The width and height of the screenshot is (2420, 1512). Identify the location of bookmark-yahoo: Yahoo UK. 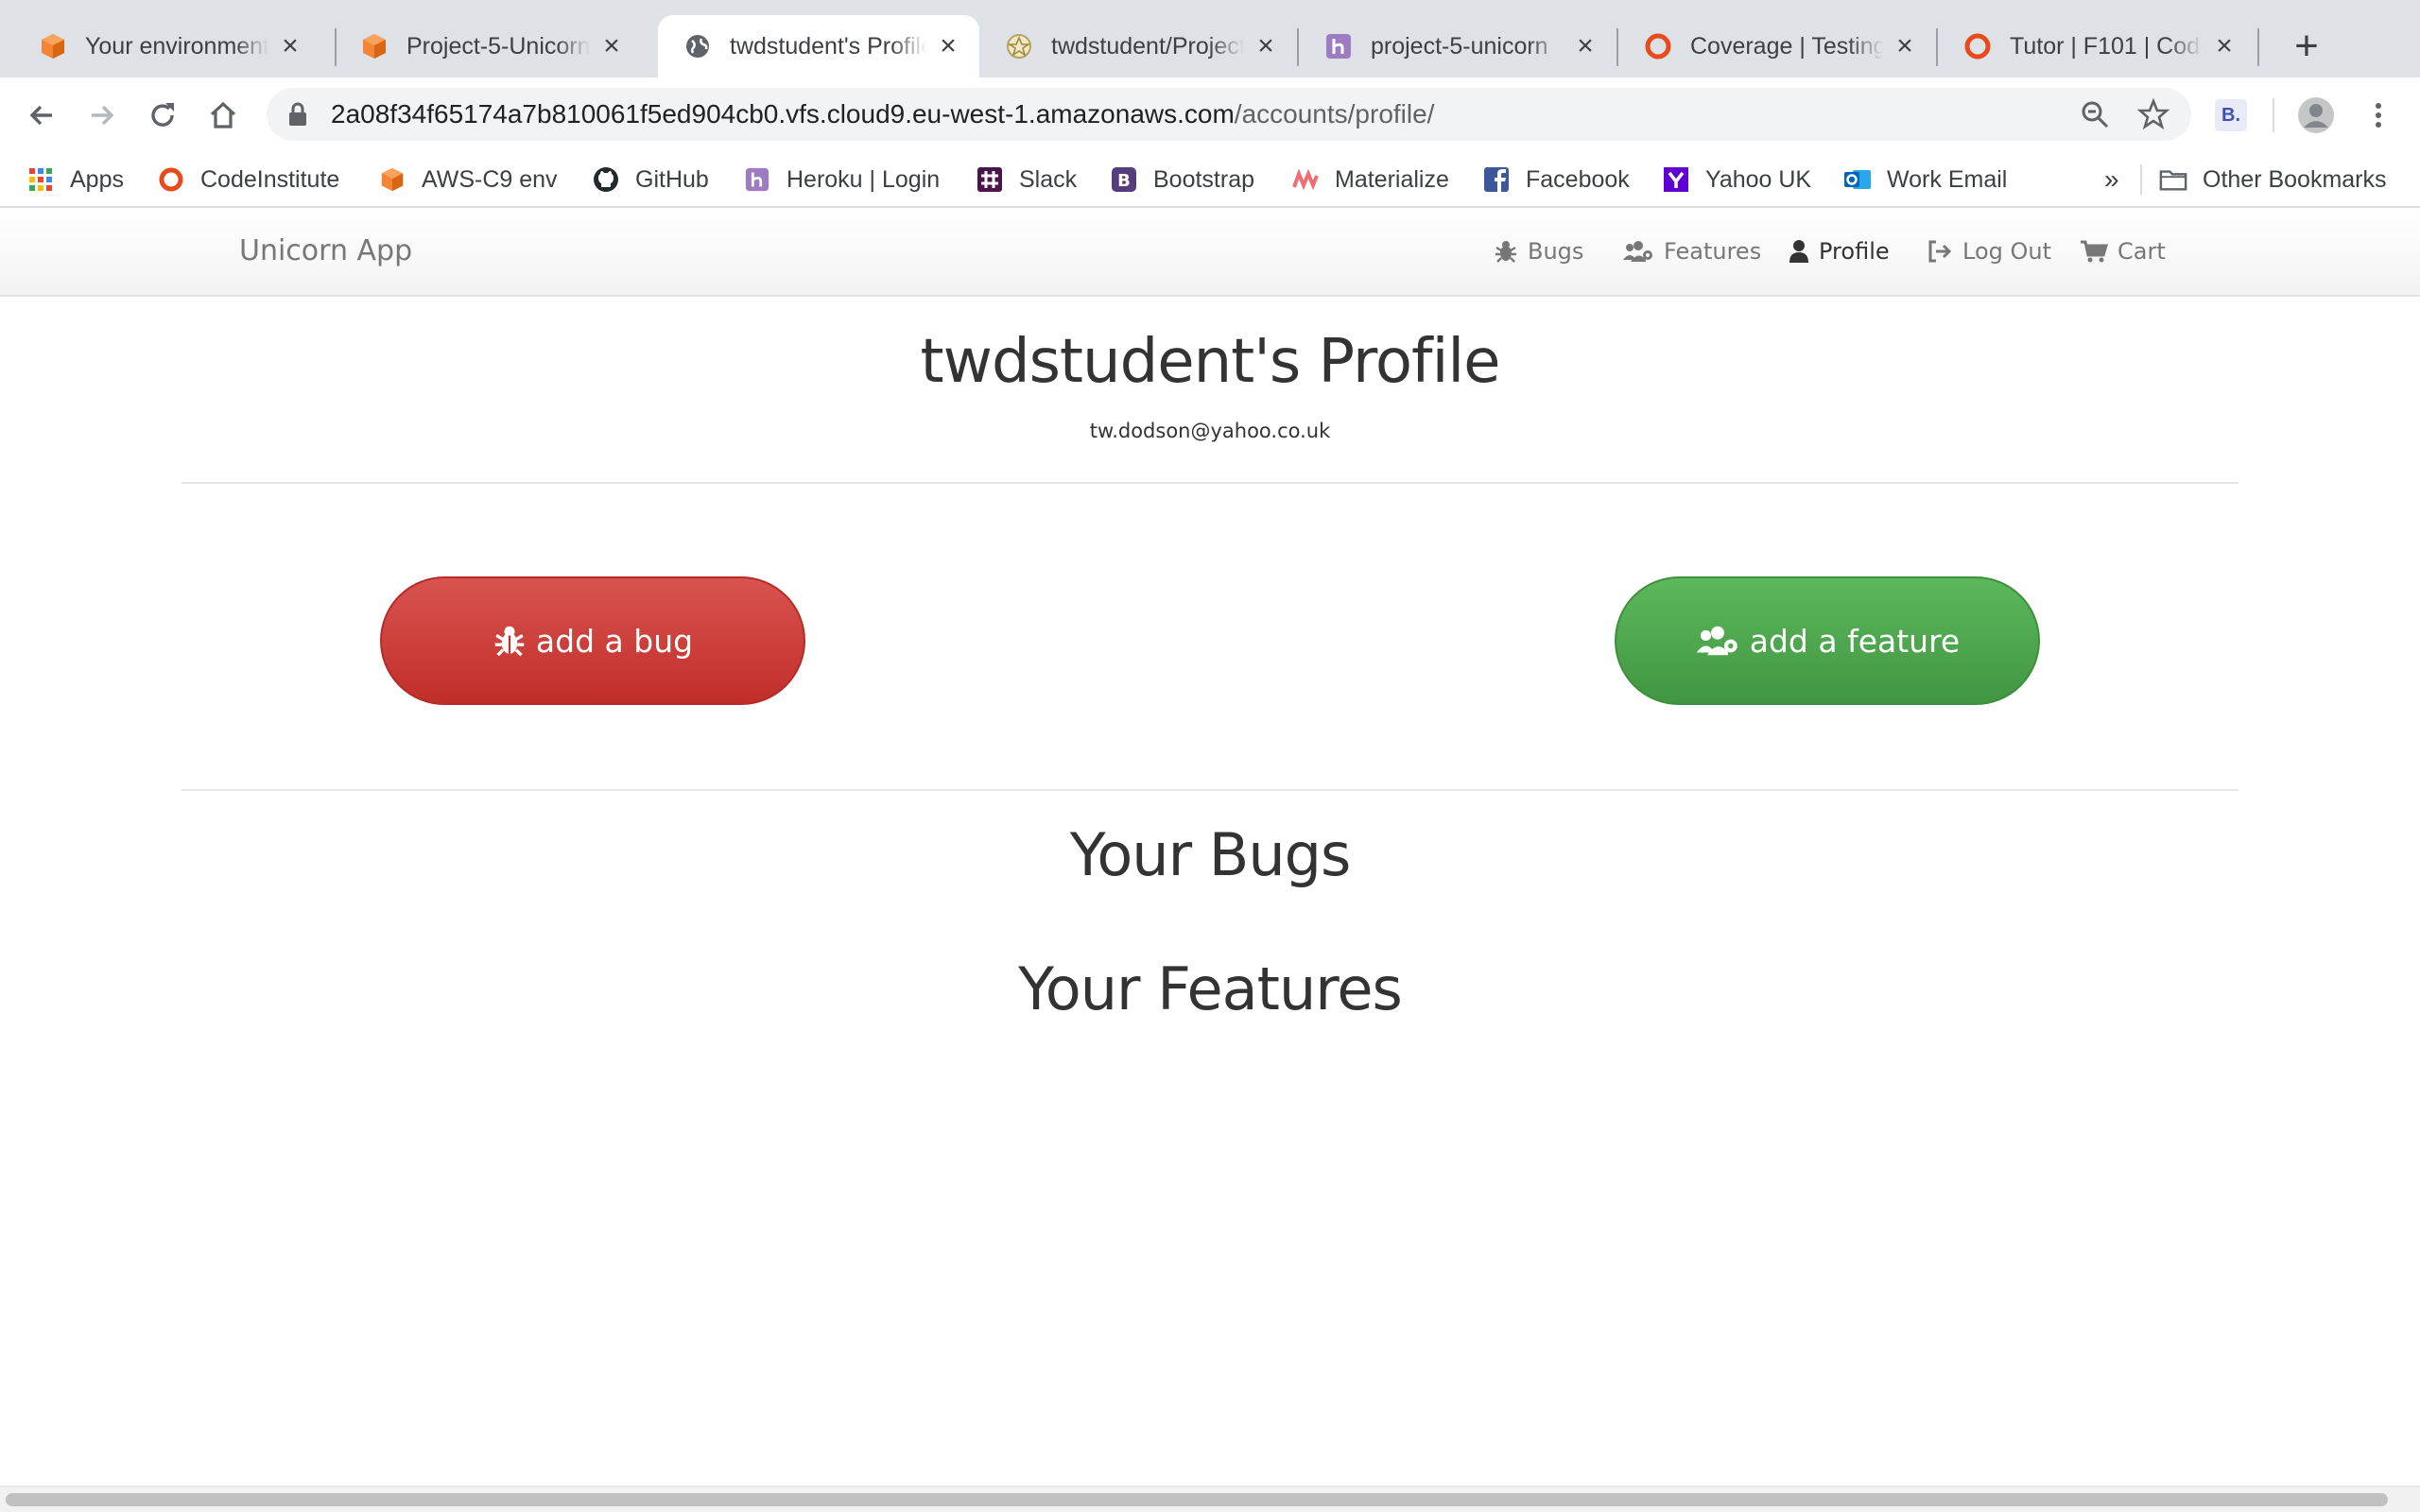
(1736, 180).